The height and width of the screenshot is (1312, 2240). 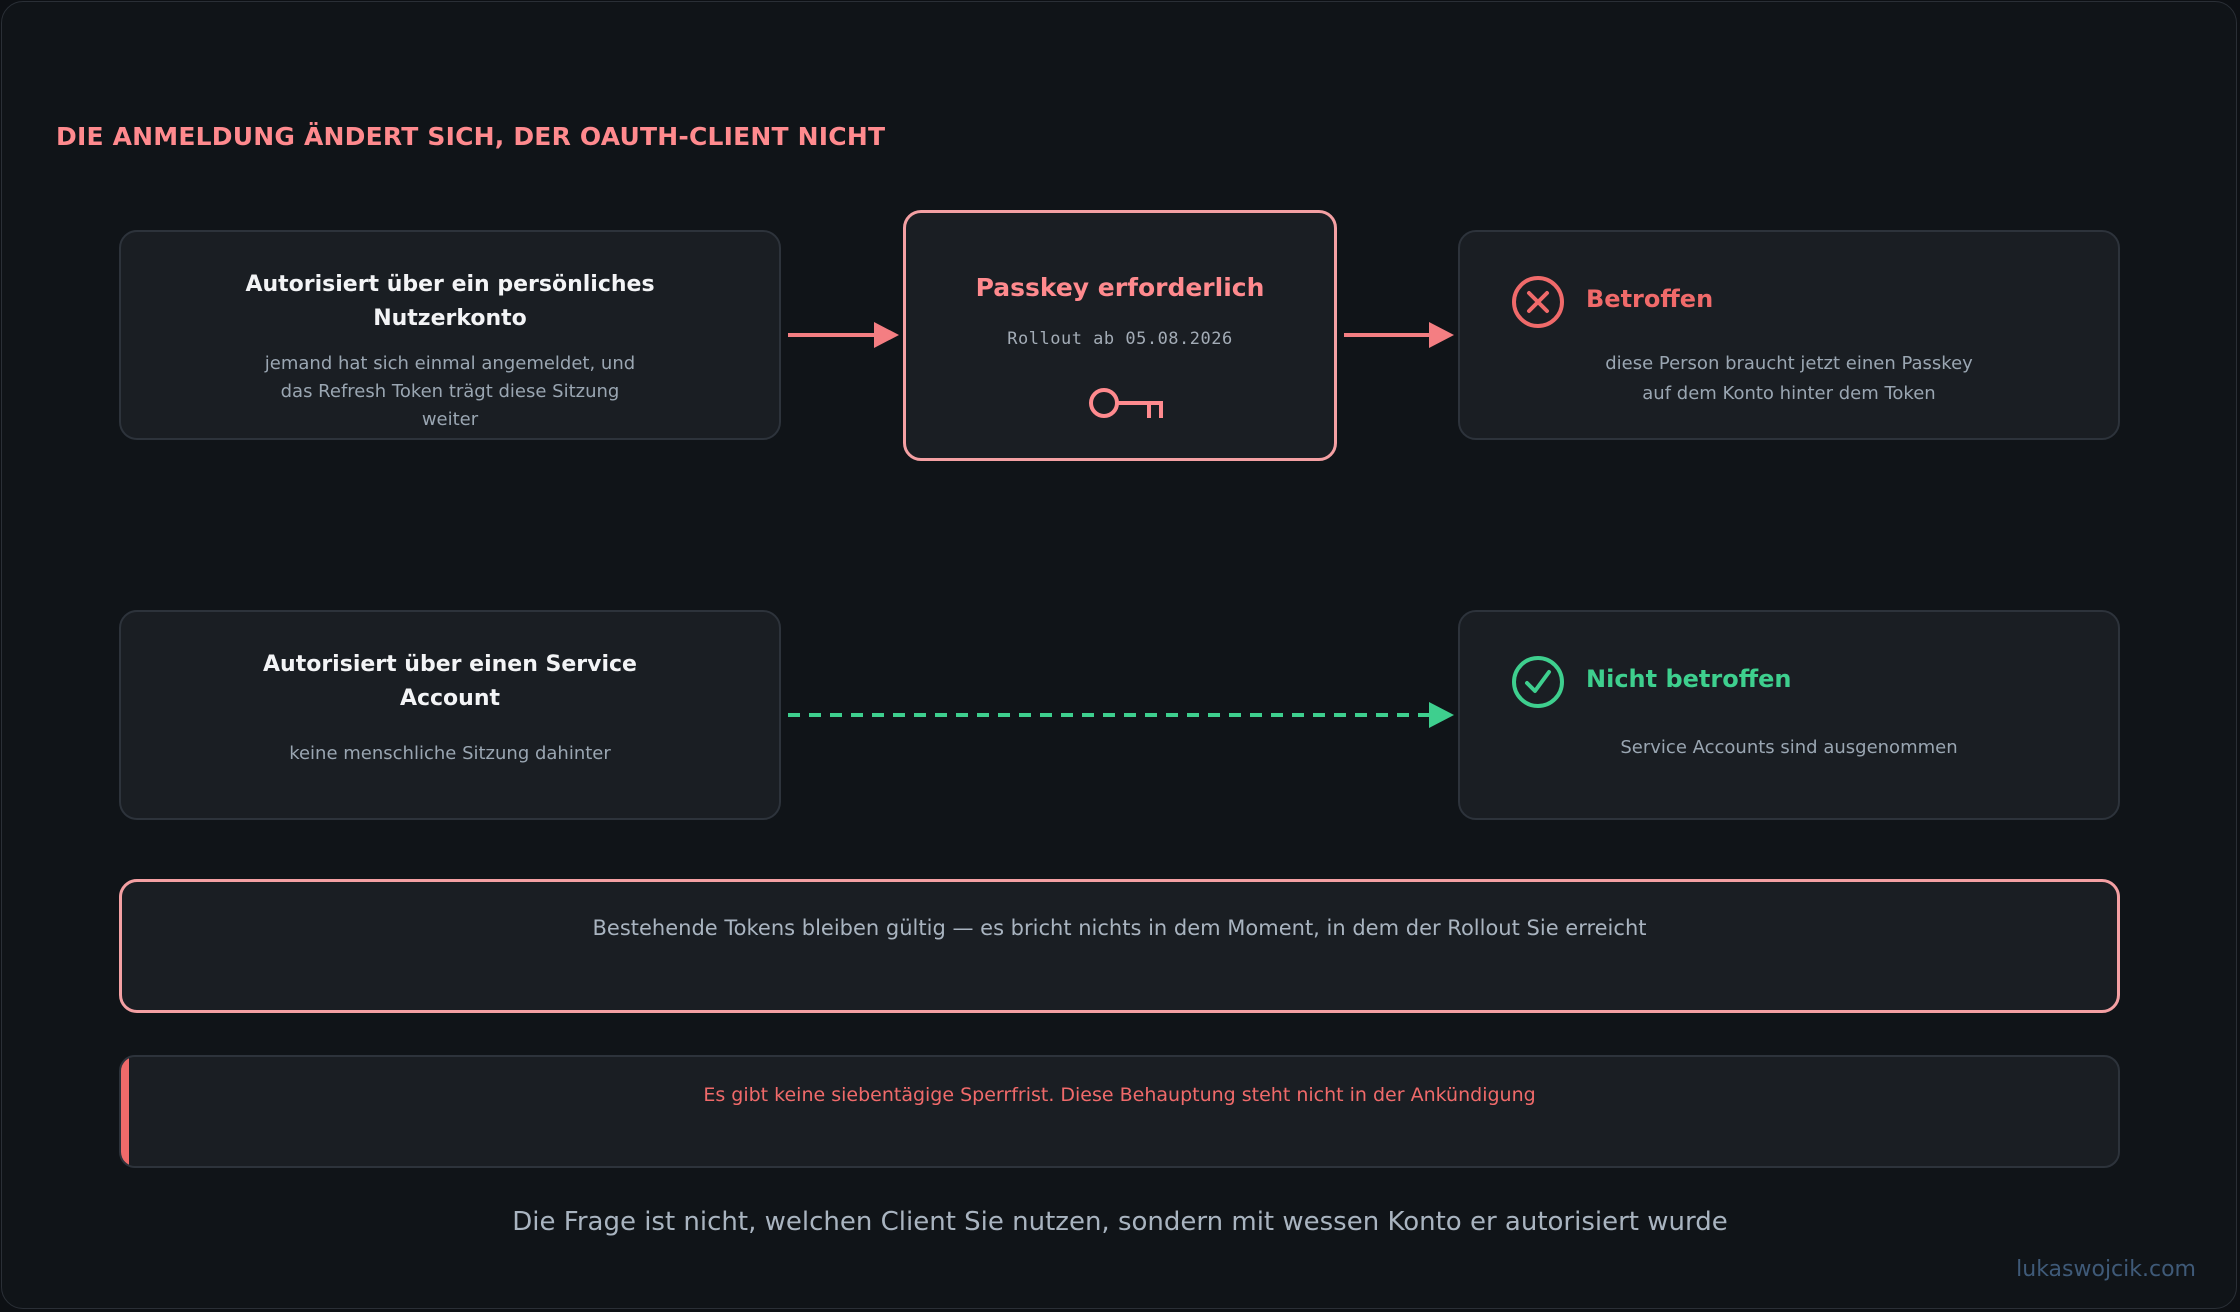 I want to click on warning-accent-bar, so click(x=125, y=1111).